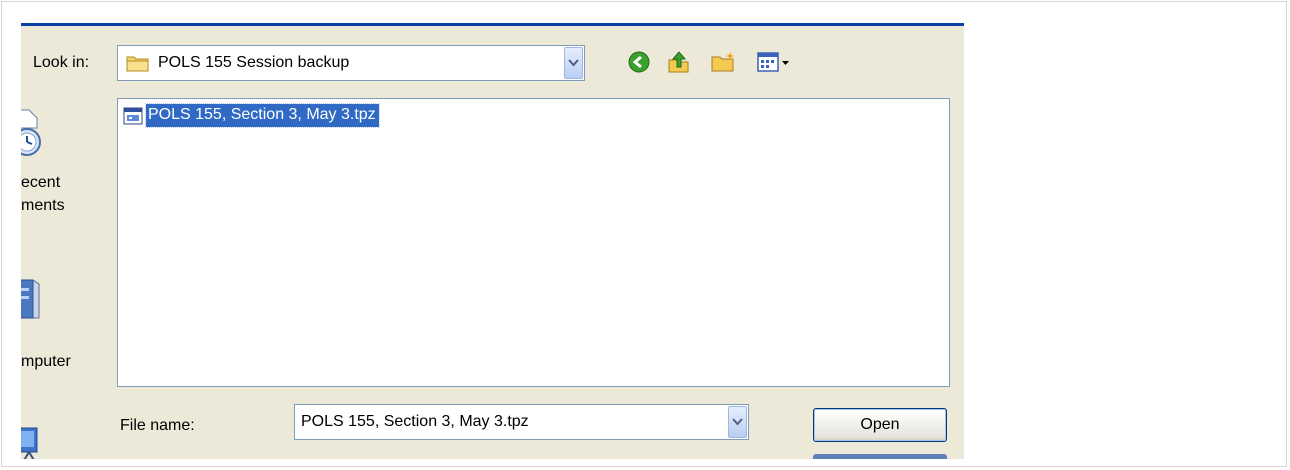 The image size is (1290, 470). I want to click on new-folder-icon, so click(722, 62).